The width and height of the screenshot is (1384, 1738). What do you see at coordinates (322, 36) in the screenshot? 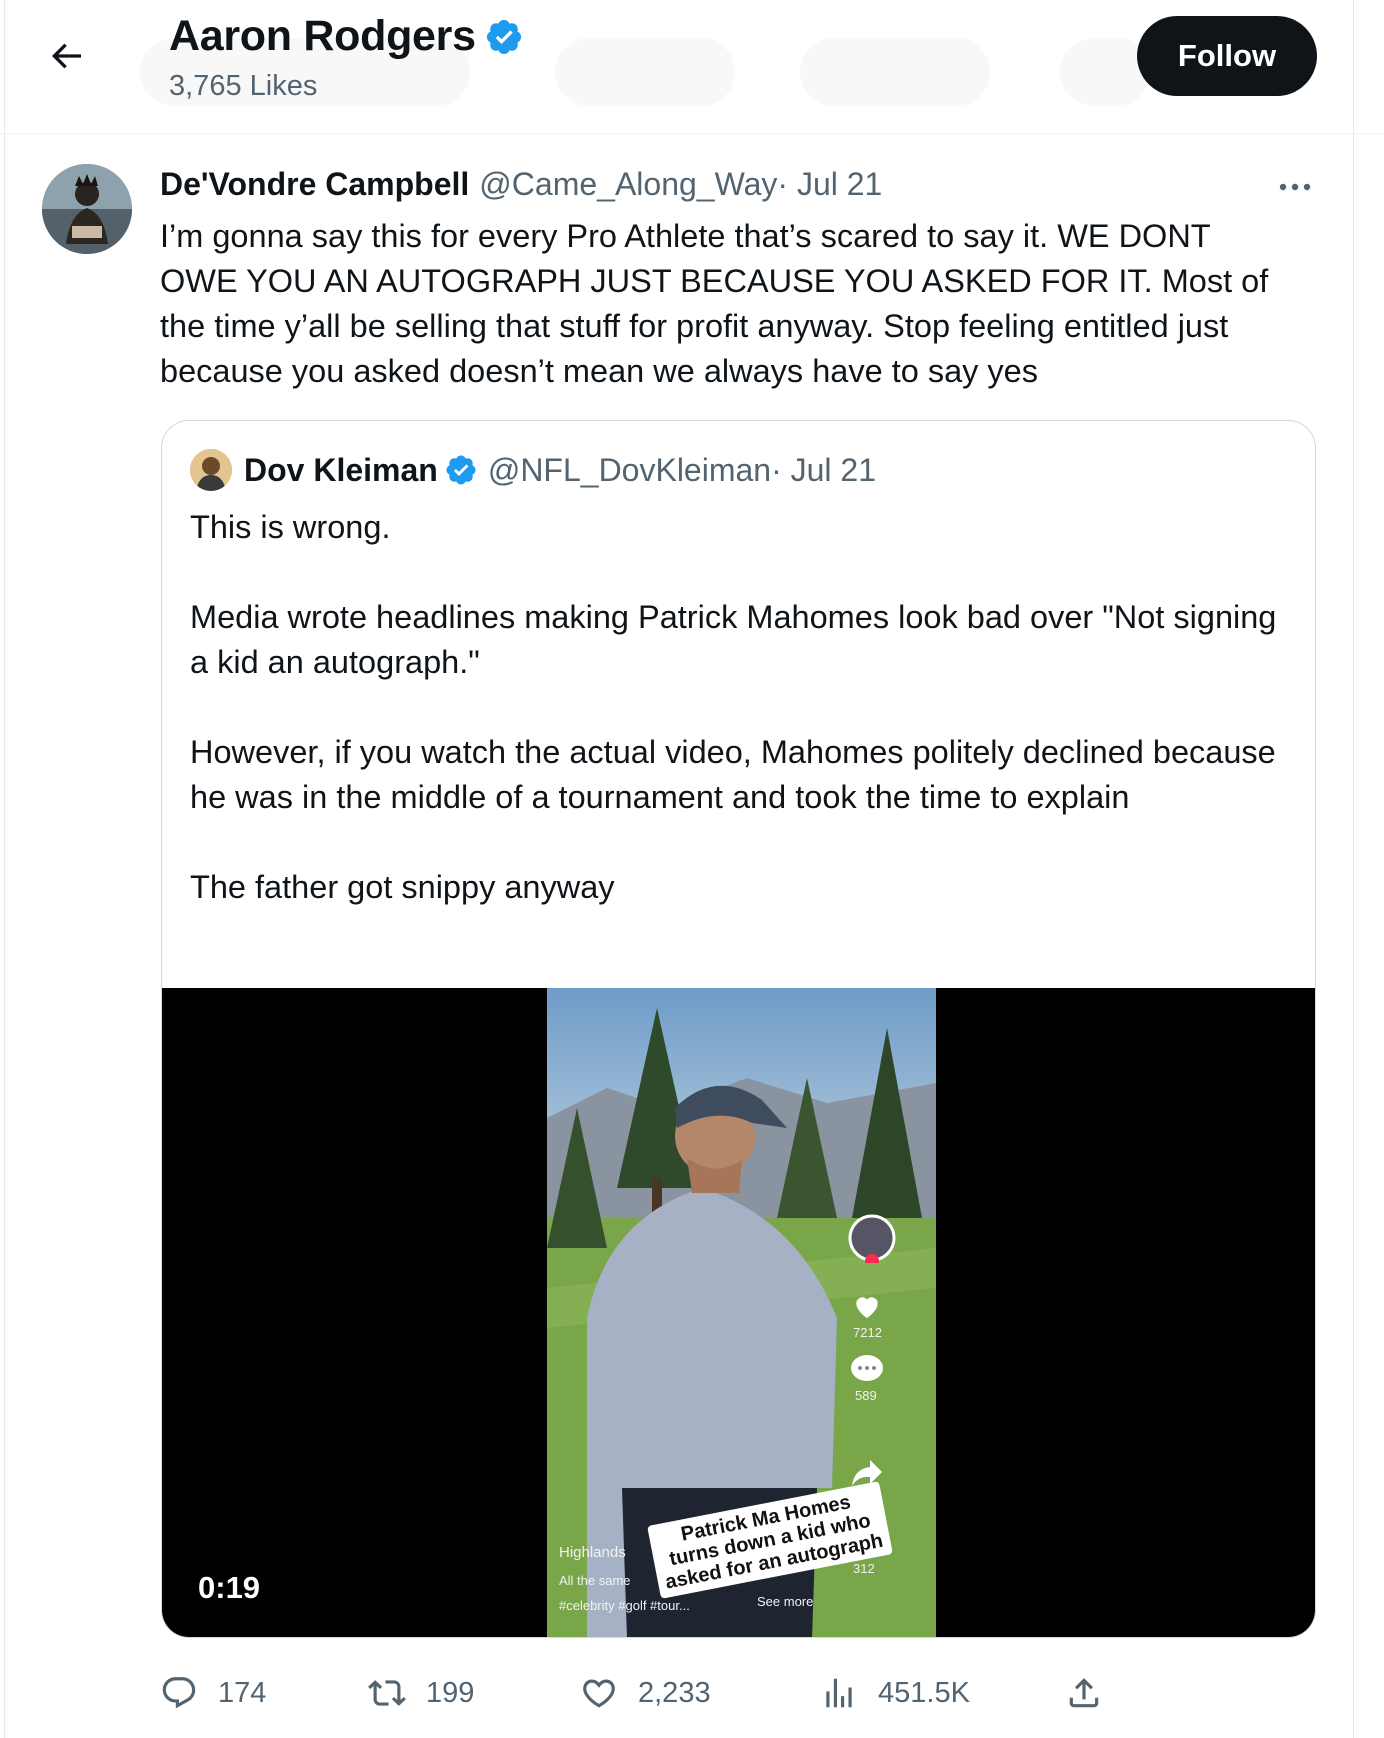
I see `profile-name: Aaron Rodgers` at bounding box center [322, 36].